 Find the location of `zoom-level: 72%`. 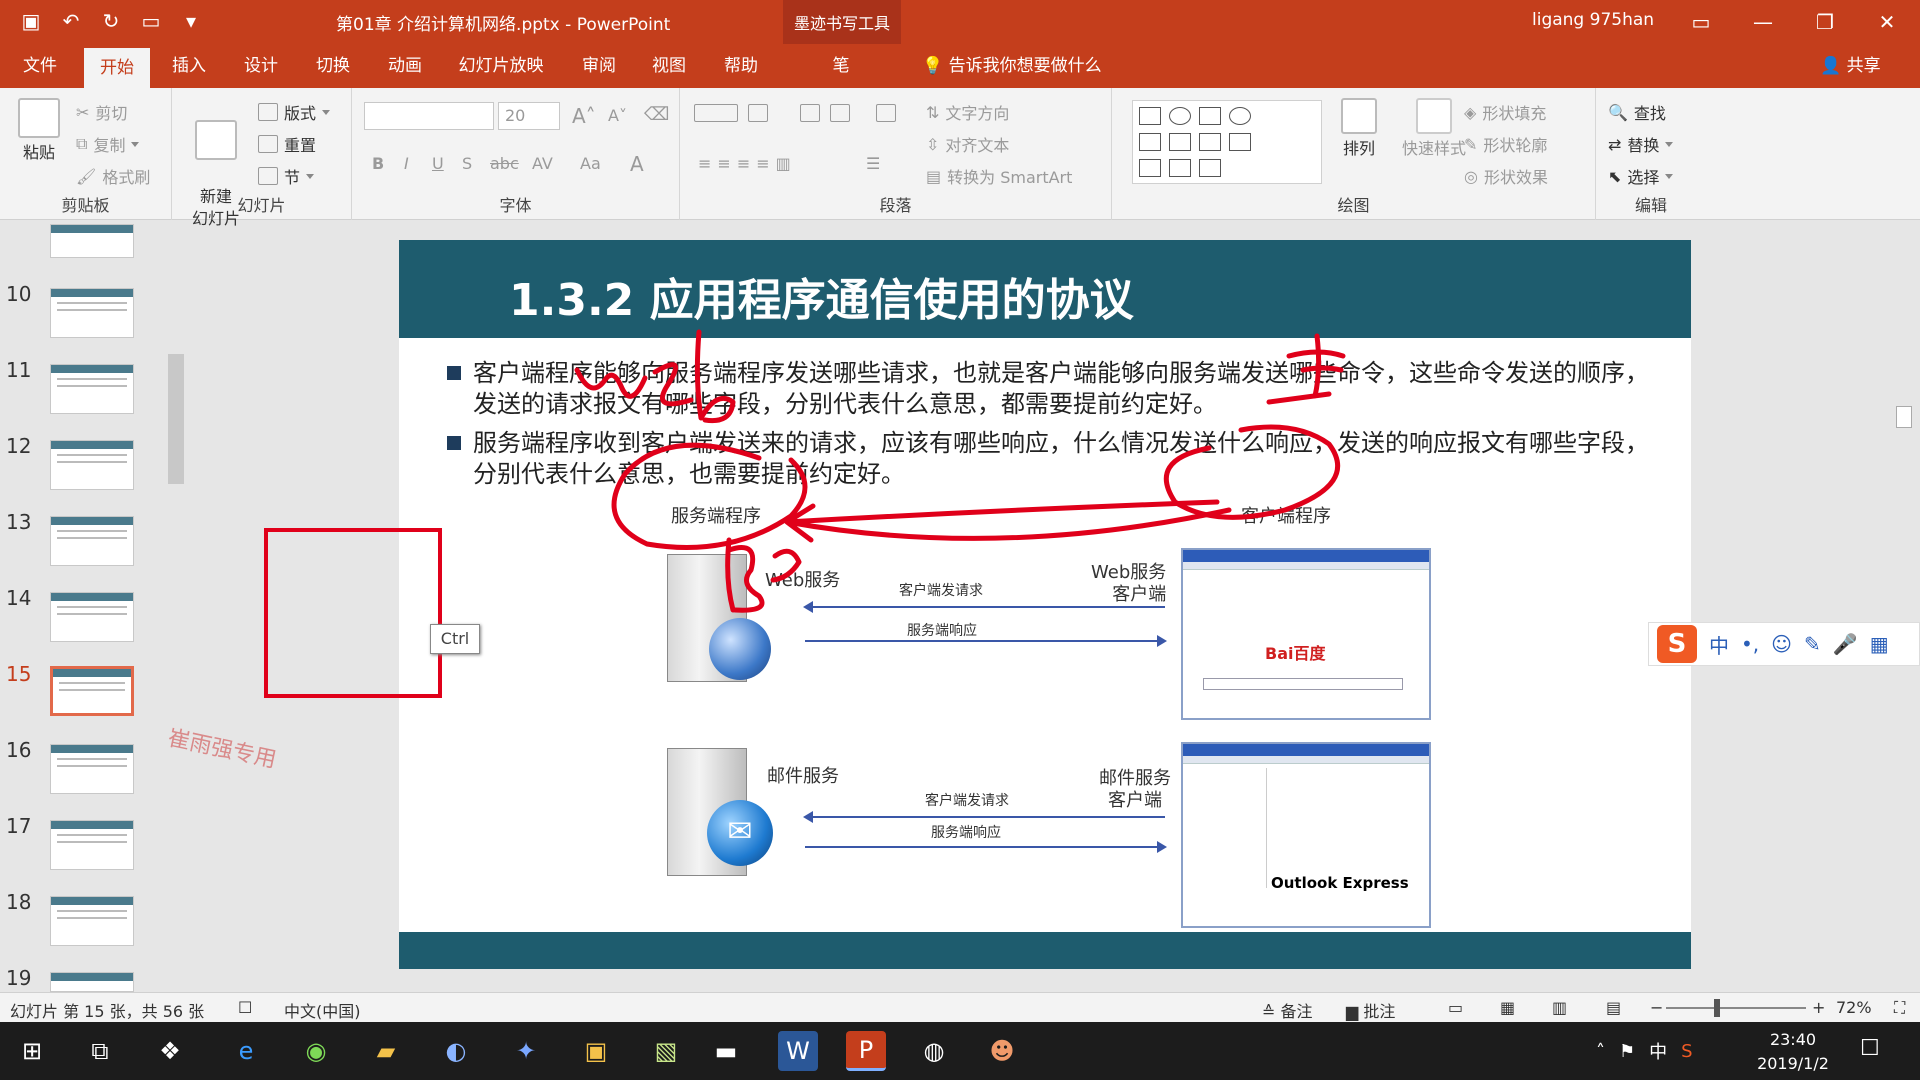

zoom-level: 72% is located at coordinates (1854, 1007).